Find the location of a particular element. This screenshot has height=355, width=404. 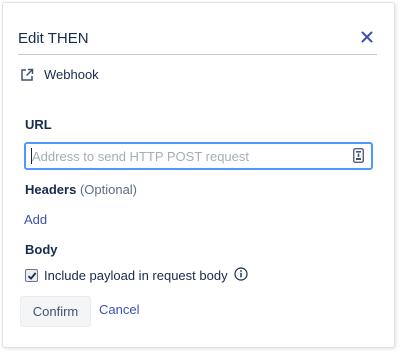

include-payload-row: Include payload in request body is located at coordinates (136, 275).